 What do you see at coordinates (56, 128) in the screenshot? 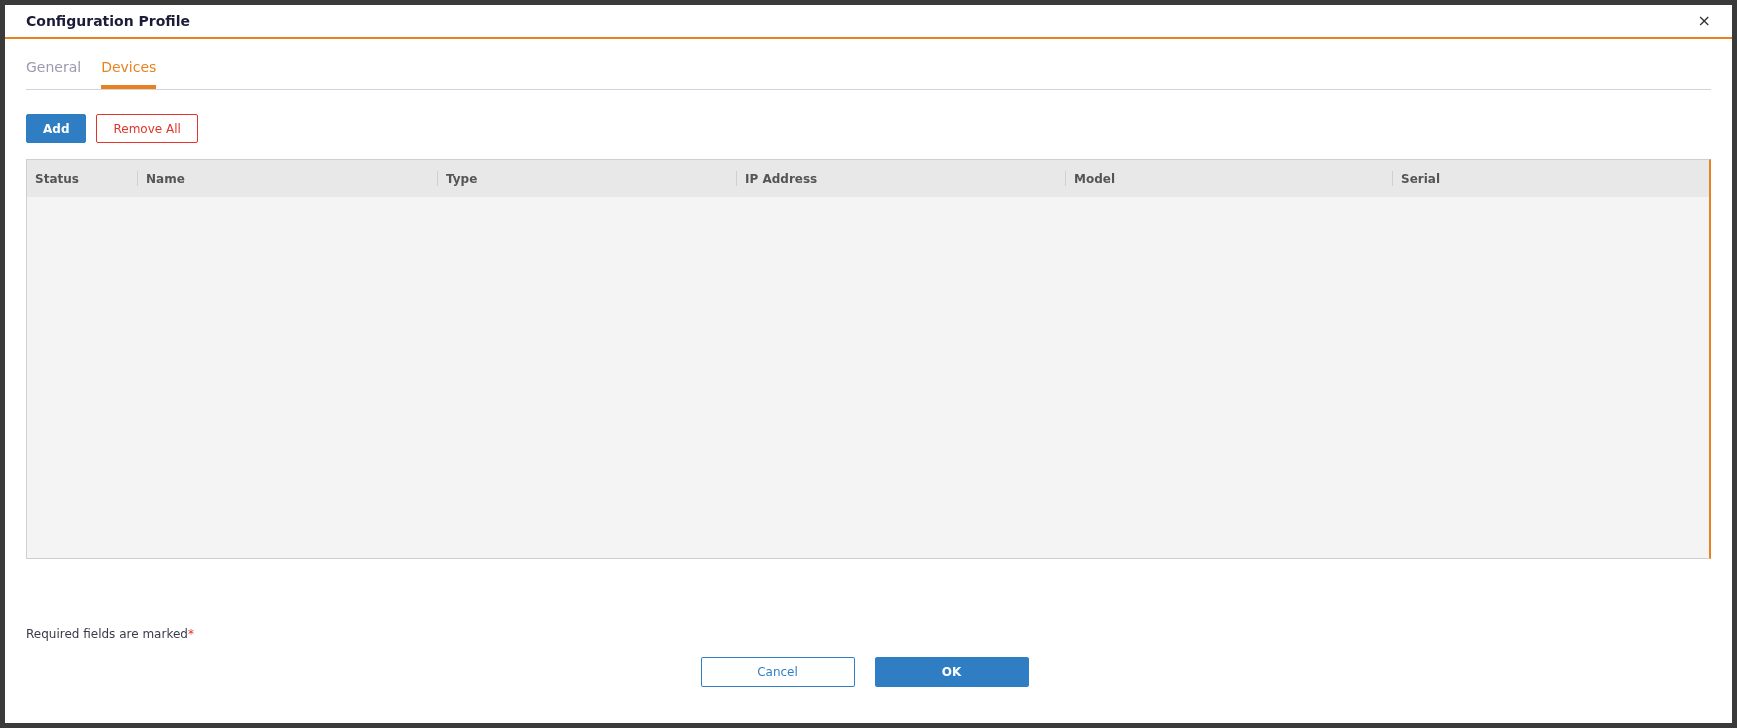
I see `add-button: Add` at bounding box center [56, 128].